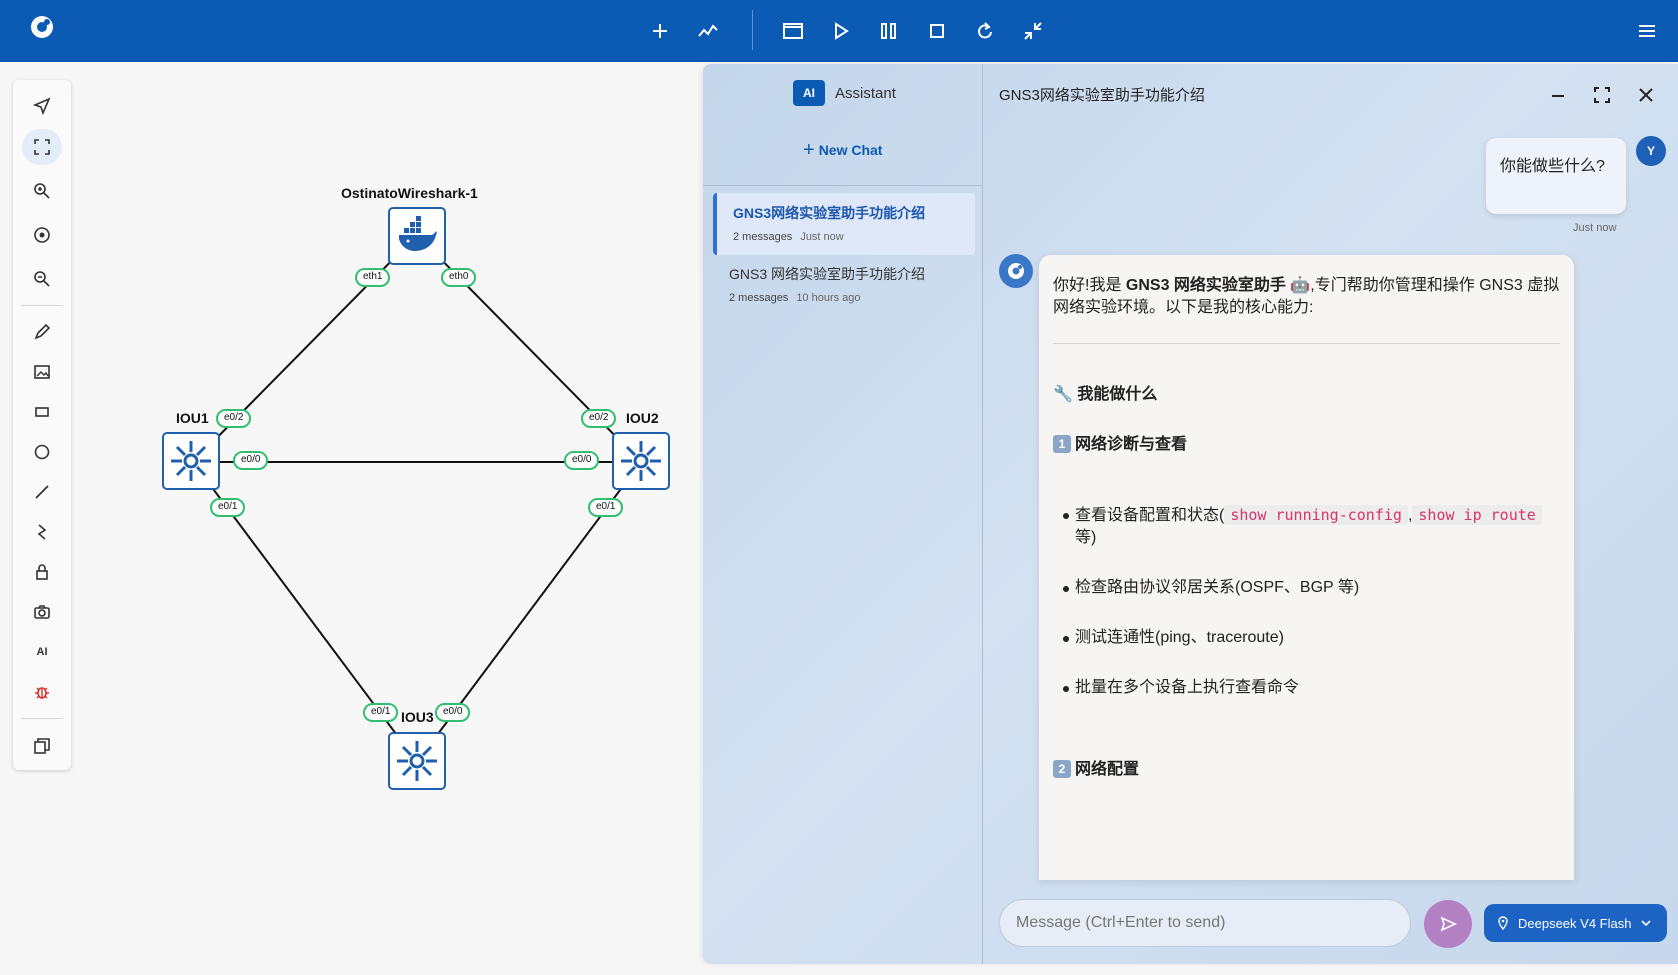 This screenshot has width=1678, height=975. I want to click on section-heading-diagnostics: 1 网络诊断与查看, so click(1306, 445).